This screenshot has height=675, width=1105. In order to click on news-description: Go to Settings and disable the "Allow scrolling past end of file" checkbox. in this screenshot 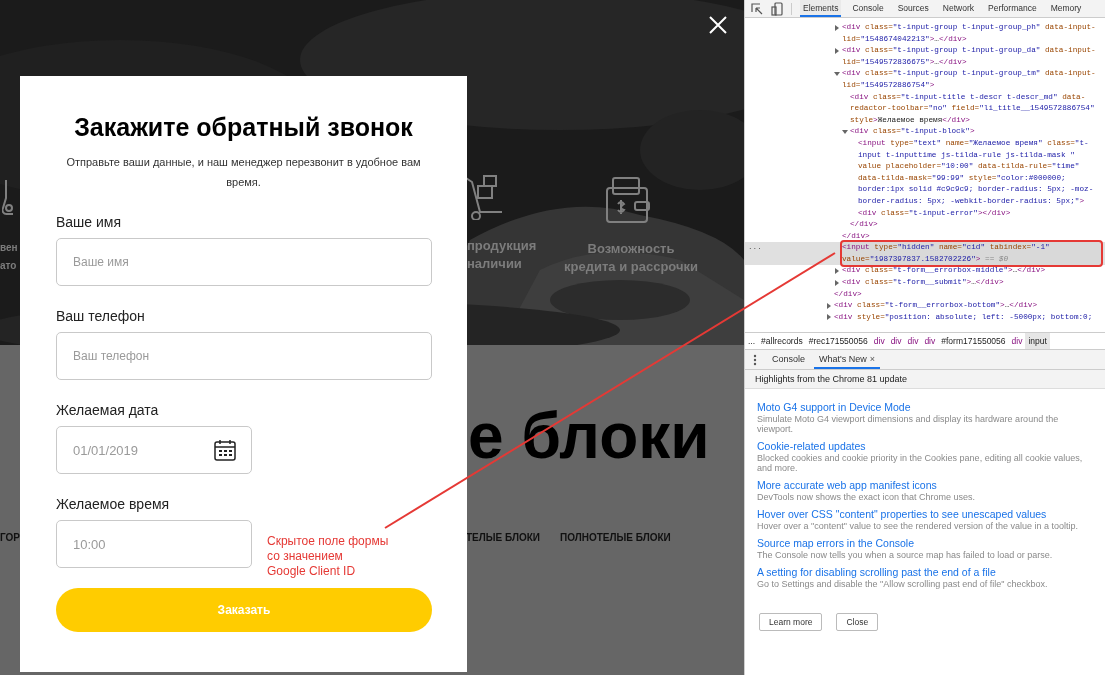, I will do `click(903, 584)`.